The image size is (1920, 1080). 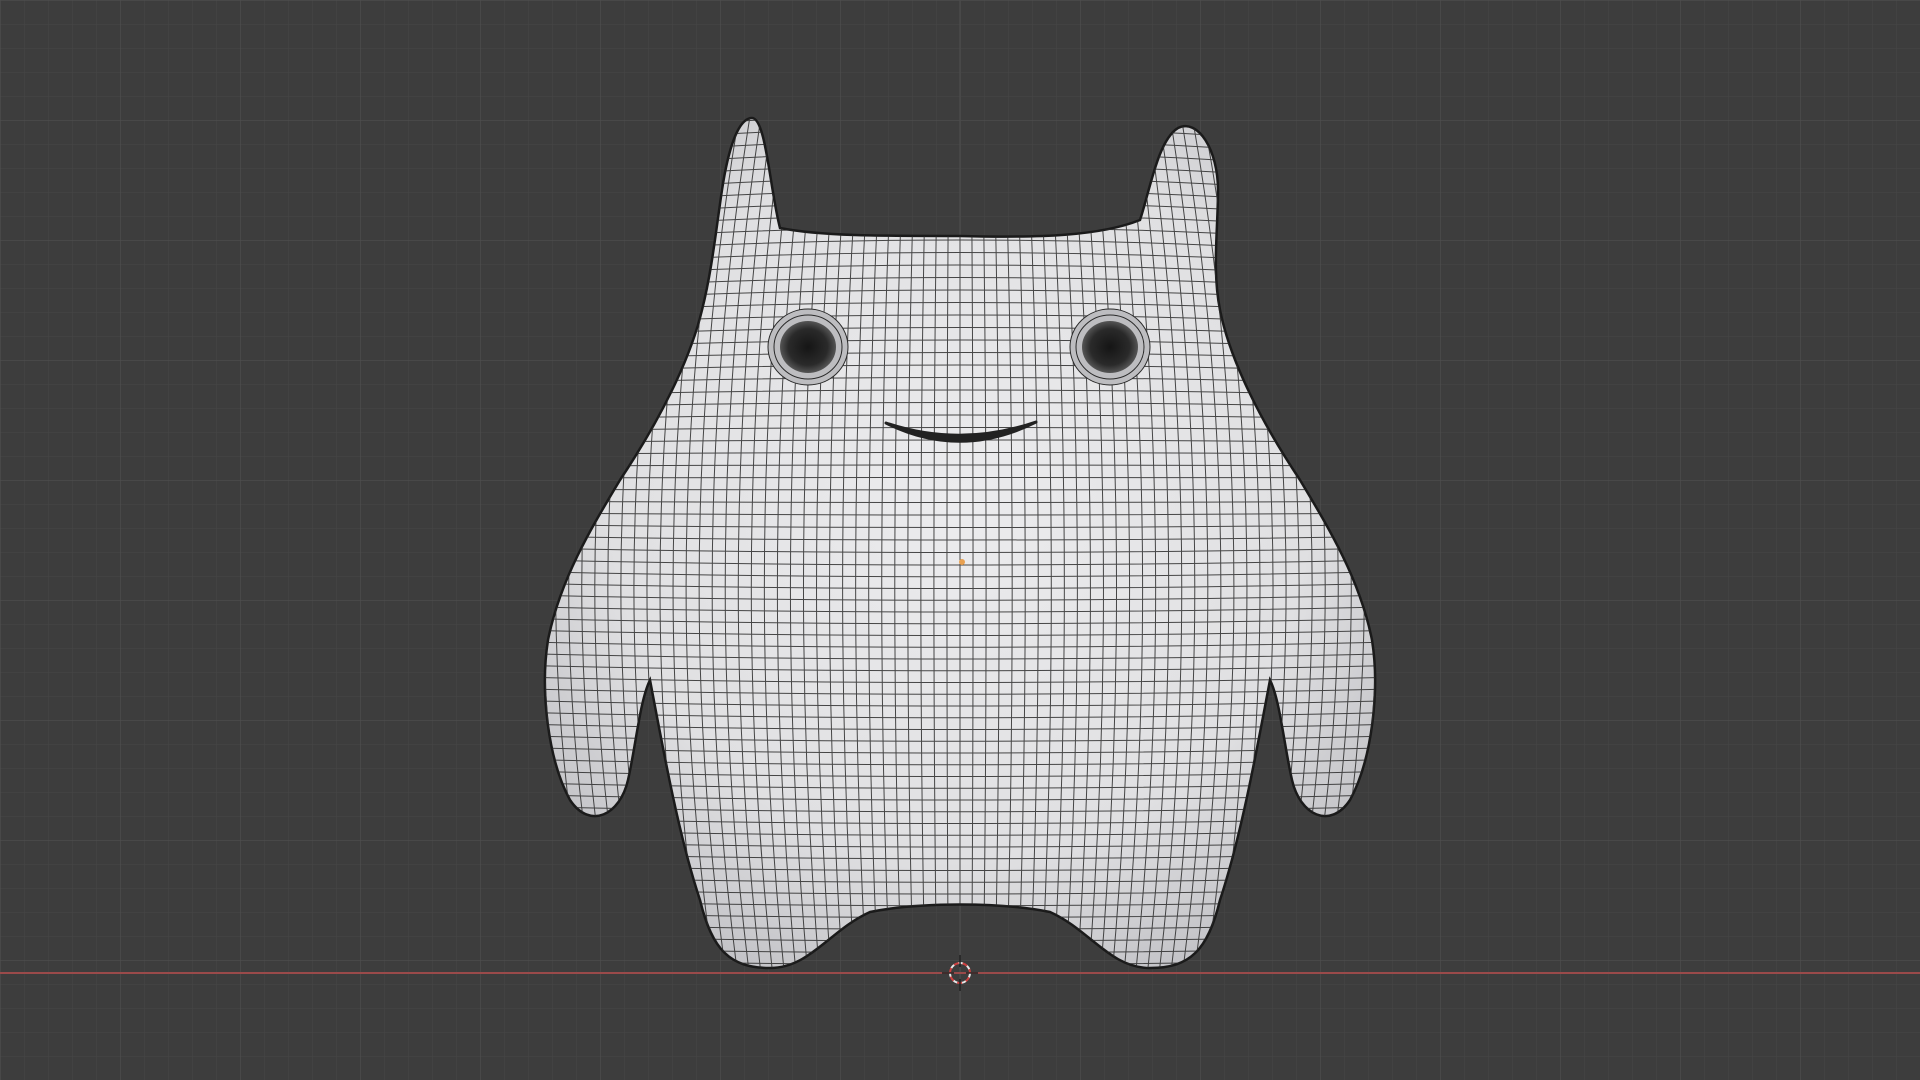 What do you see at coordinates (962, 562) in the screenshot?
I see `object-origin` at bounding box center [962, 562].